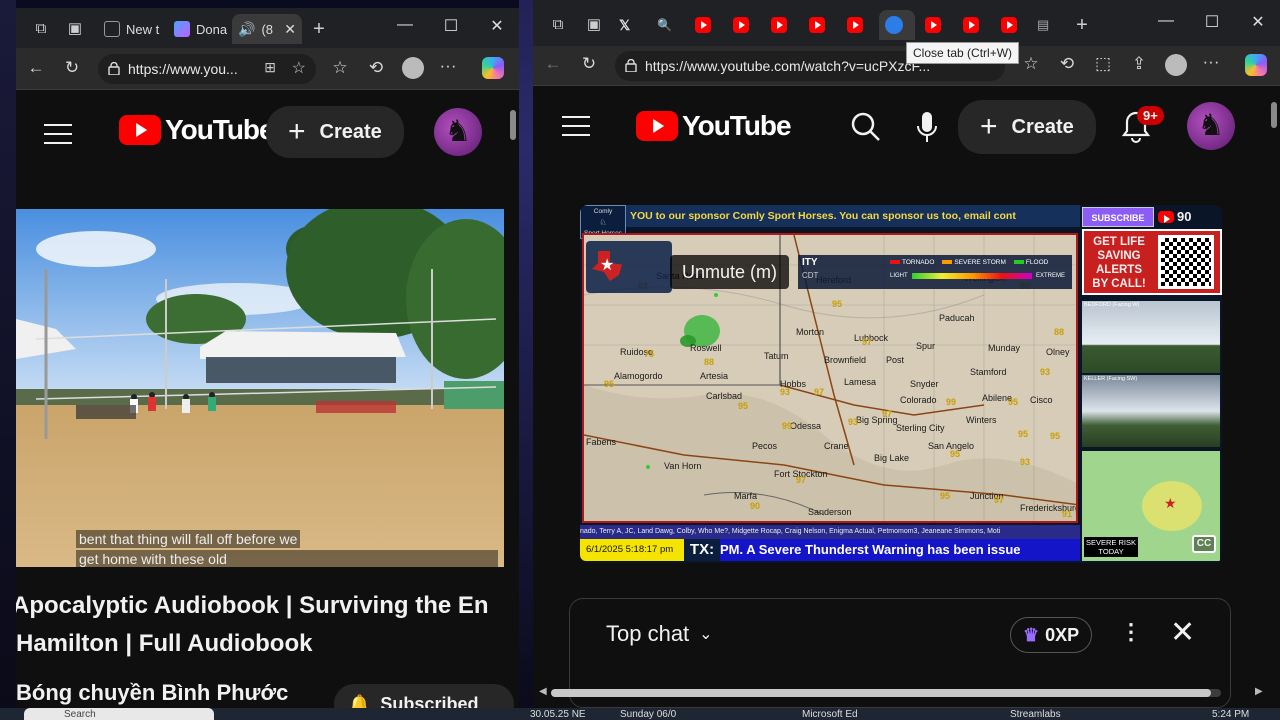 The width and height of the screenshot is (1280, 720). I want to click on close-icon: ✕, so click(1182, 632).